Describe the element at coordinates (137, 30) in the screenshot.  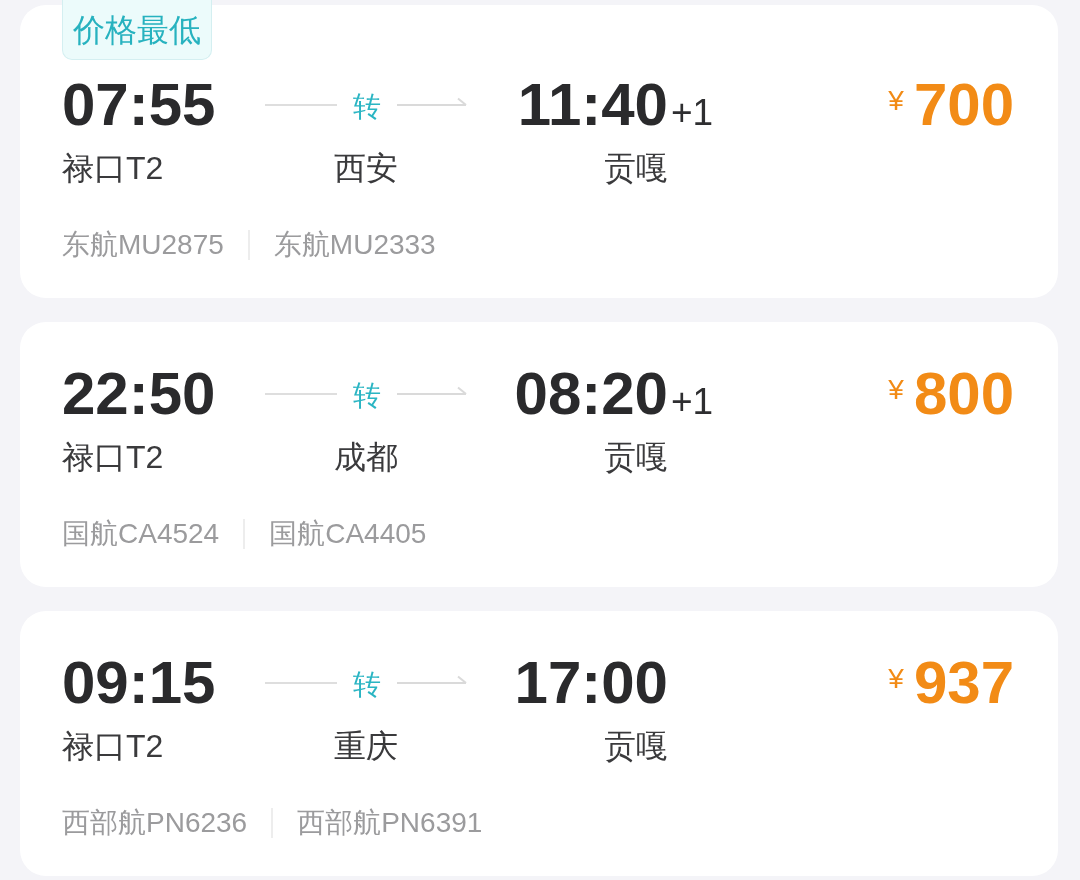
I see `lowest-price-badge: 价格最低` at that location.